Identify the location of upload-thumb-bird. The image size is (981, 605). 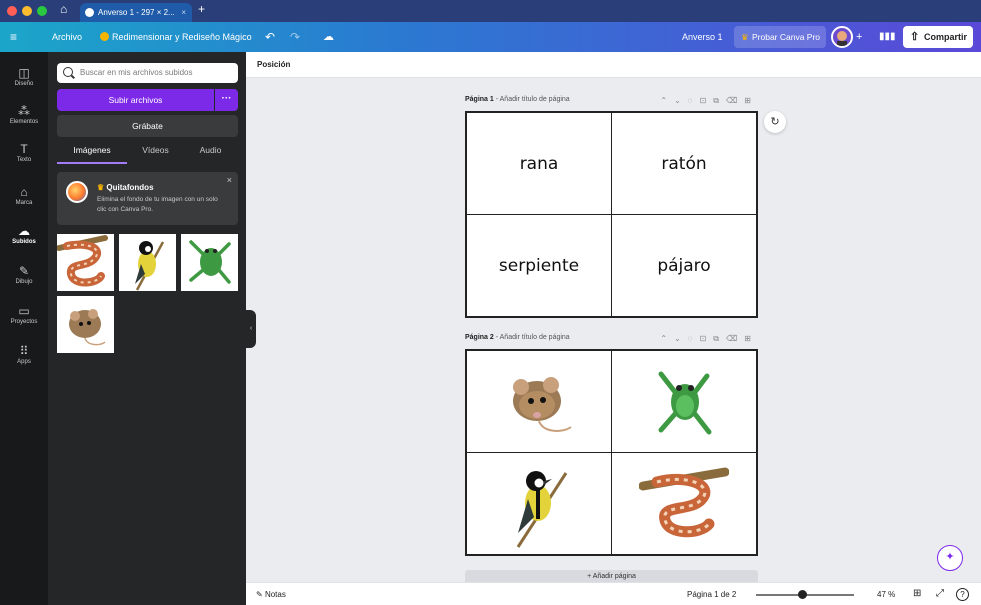
(147, 262).